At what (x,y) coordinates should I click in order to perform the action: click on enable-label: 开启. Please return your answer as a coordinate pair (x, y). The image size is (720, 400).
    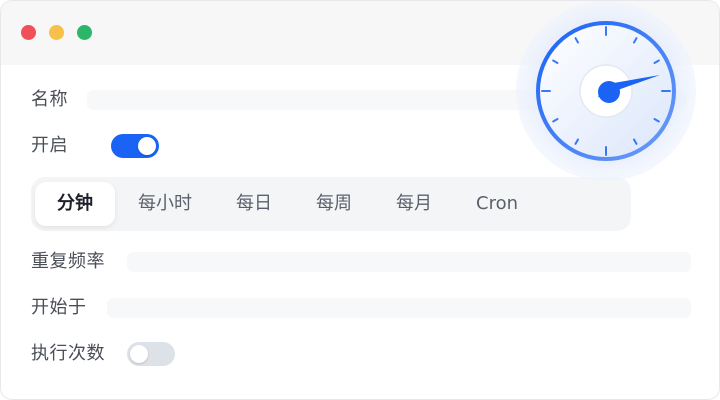
    Looking at the image, I should click on (49, 145).